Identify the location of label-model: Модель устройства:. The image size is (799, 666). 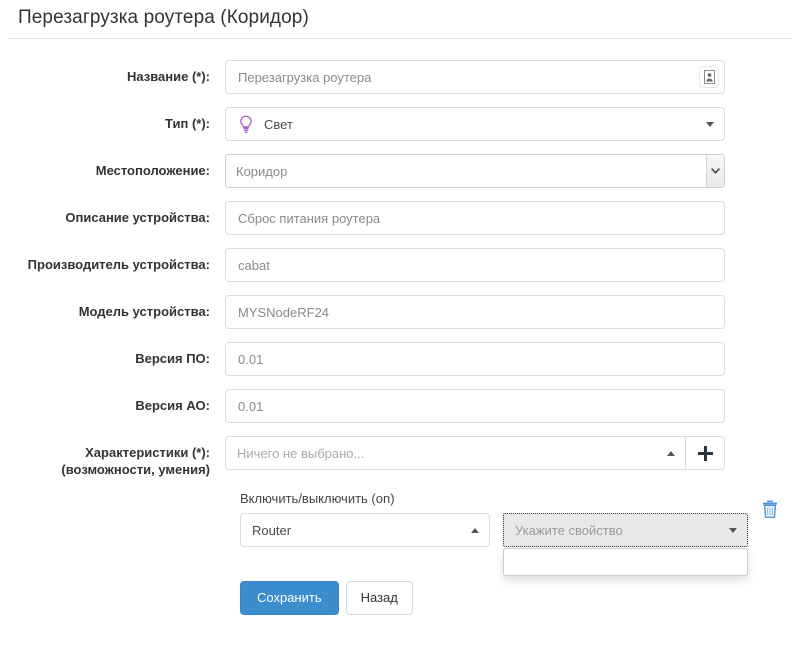
(144, 311).